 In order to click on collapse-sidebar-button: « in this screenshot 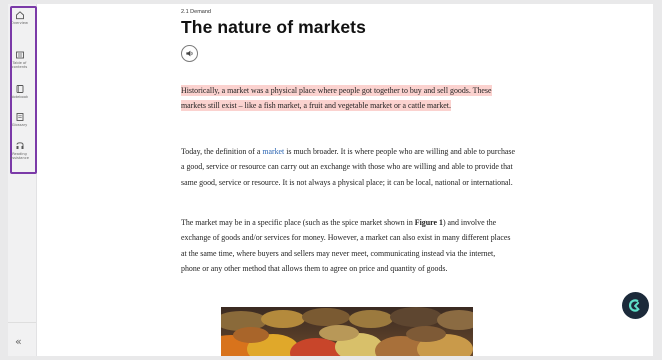, I will do `click(18, 341)`.